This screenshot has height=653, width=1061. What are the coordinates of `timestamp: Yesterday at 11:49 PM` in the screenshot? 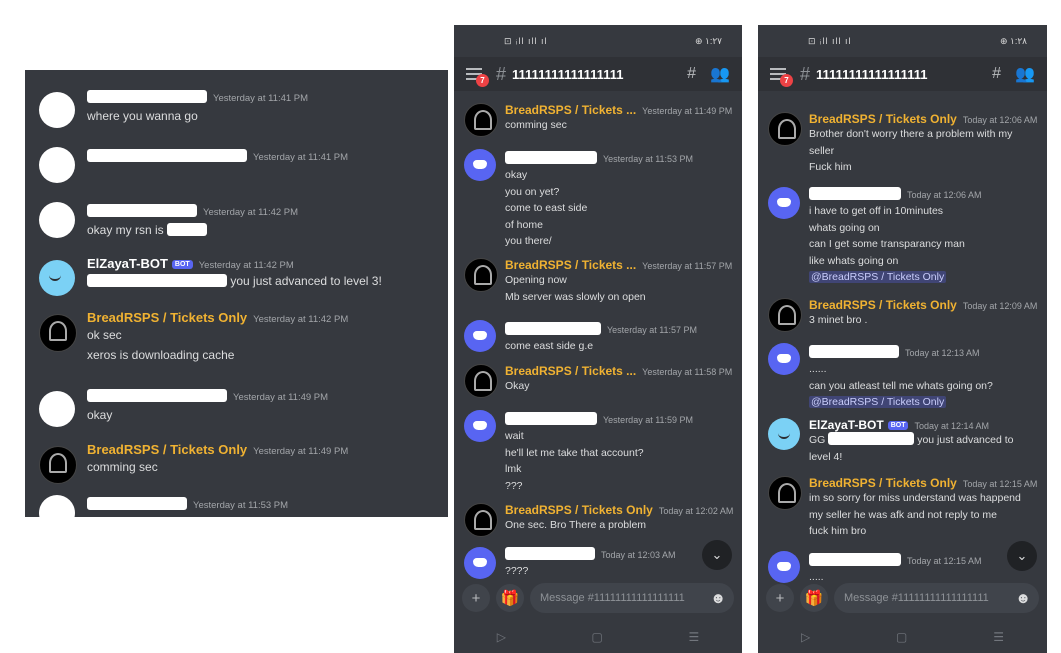 It's located at (687, 111).